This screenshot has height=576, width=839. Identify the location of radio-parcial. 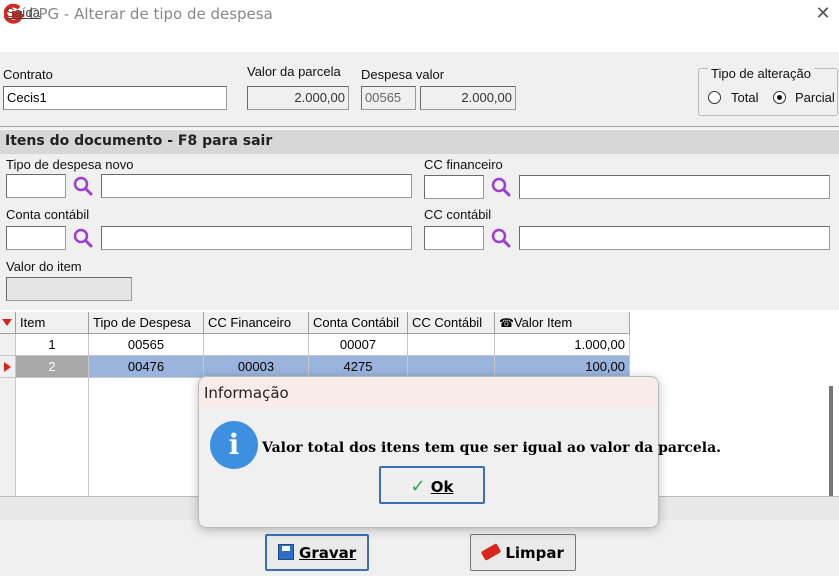
(779, 97).